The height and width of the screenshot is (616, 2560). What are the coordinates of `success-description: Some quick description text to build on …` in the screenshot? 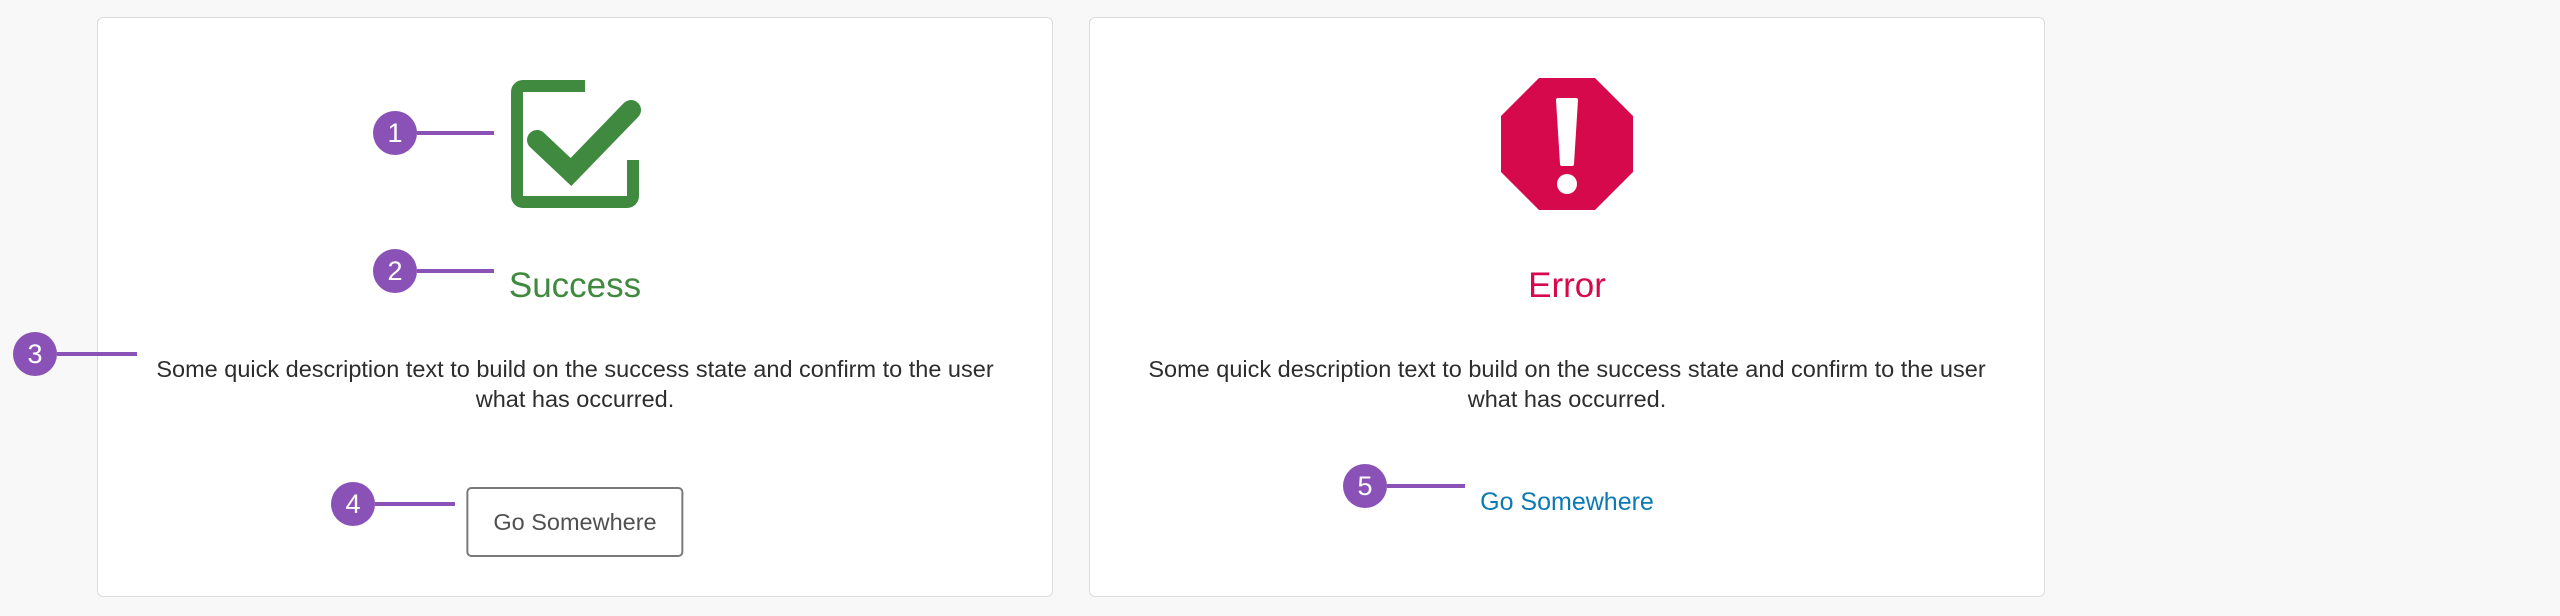 It's located at (575, 384).